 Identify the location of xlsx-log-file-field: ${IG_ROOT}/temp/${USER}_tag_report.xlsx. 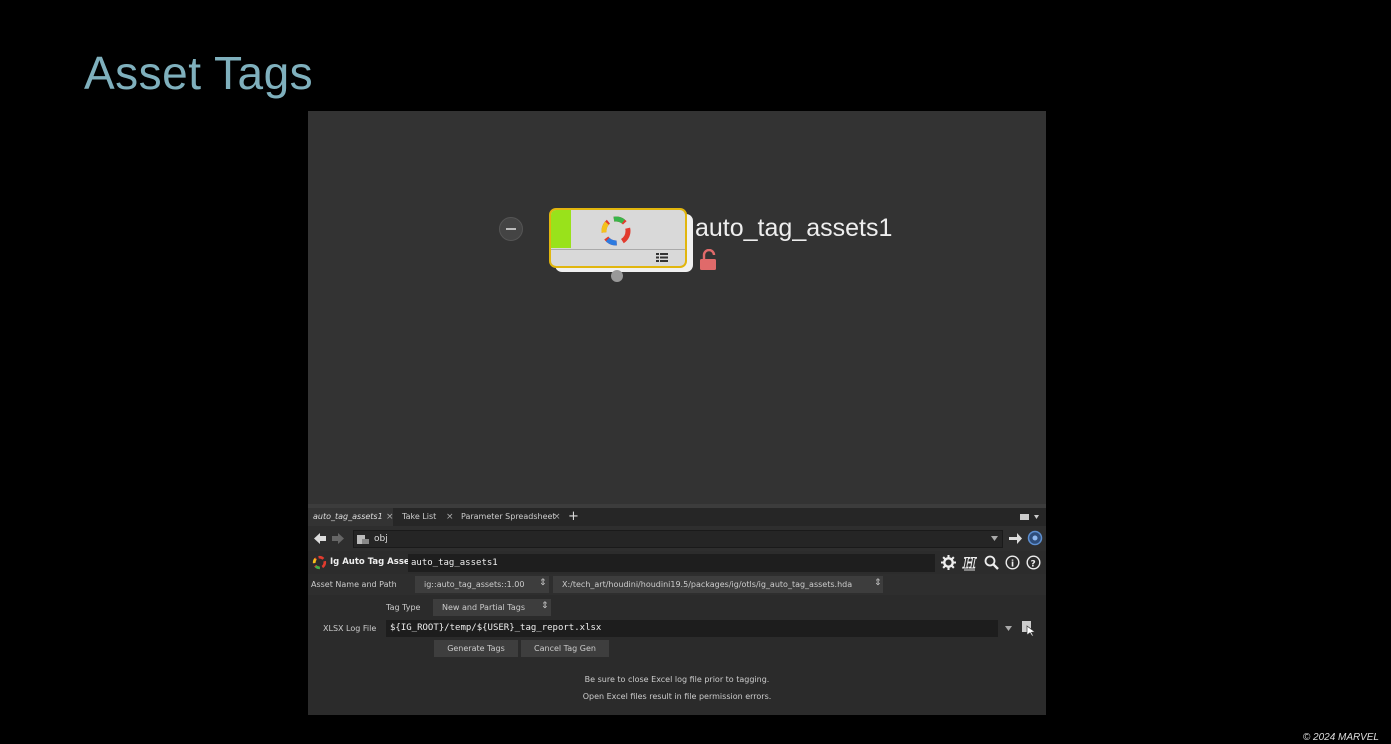
(692, 628).